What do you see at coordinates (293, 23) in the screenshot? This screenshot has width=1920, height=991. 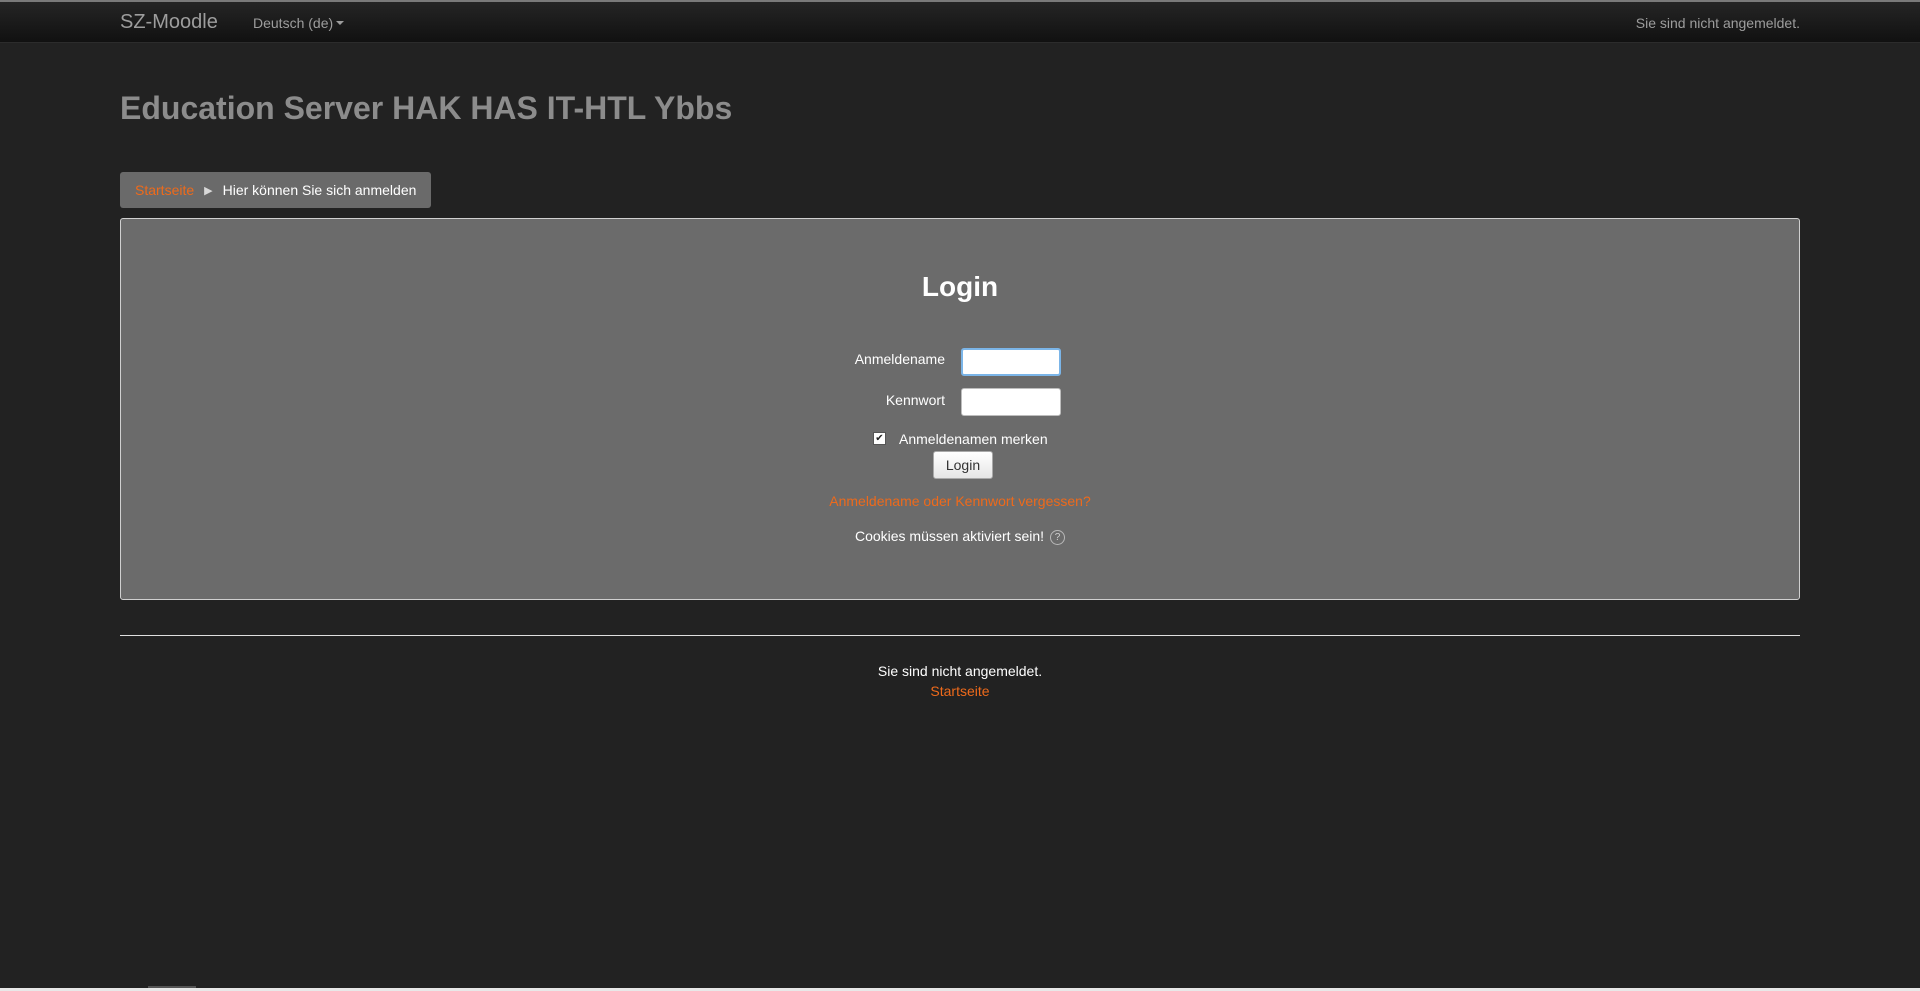 I see `language-label: Deutsch (de)` at bounding box center [293, 23].